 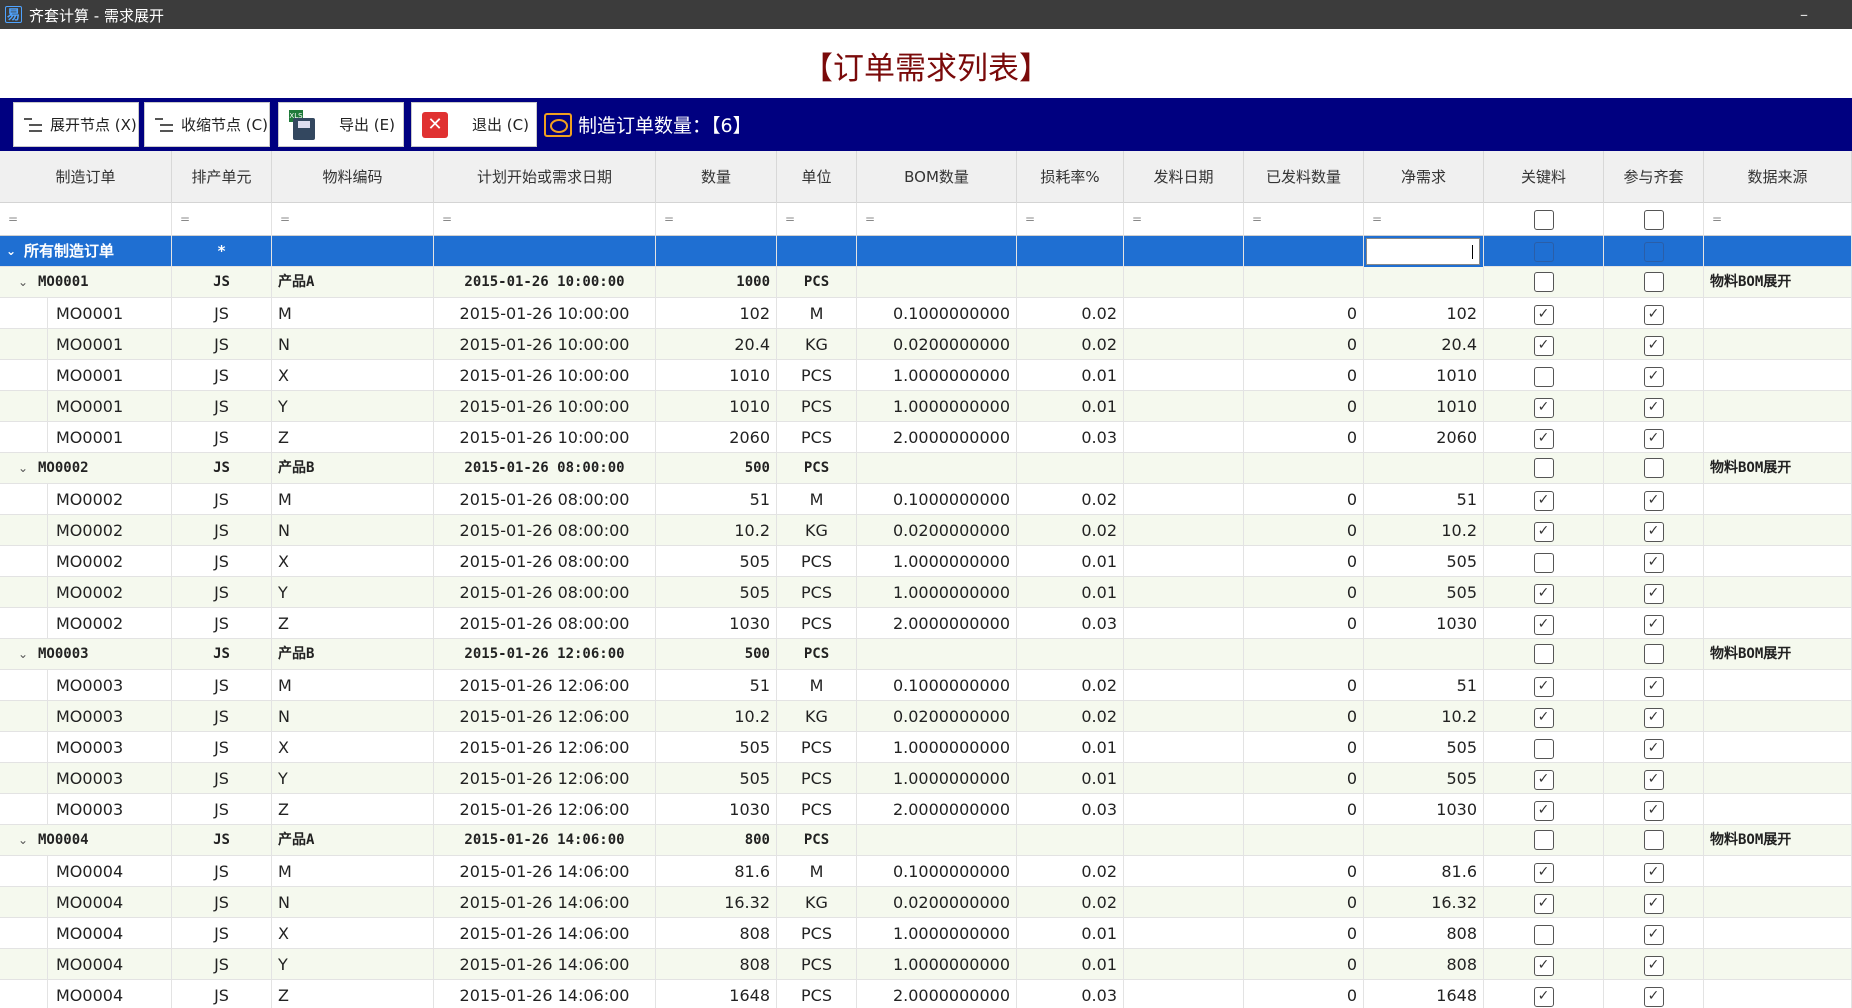 What do you see at coordinates (86, 177) in the screenshot?
I see `column-header-order: 制造订单` at bounding box center [86, 177].